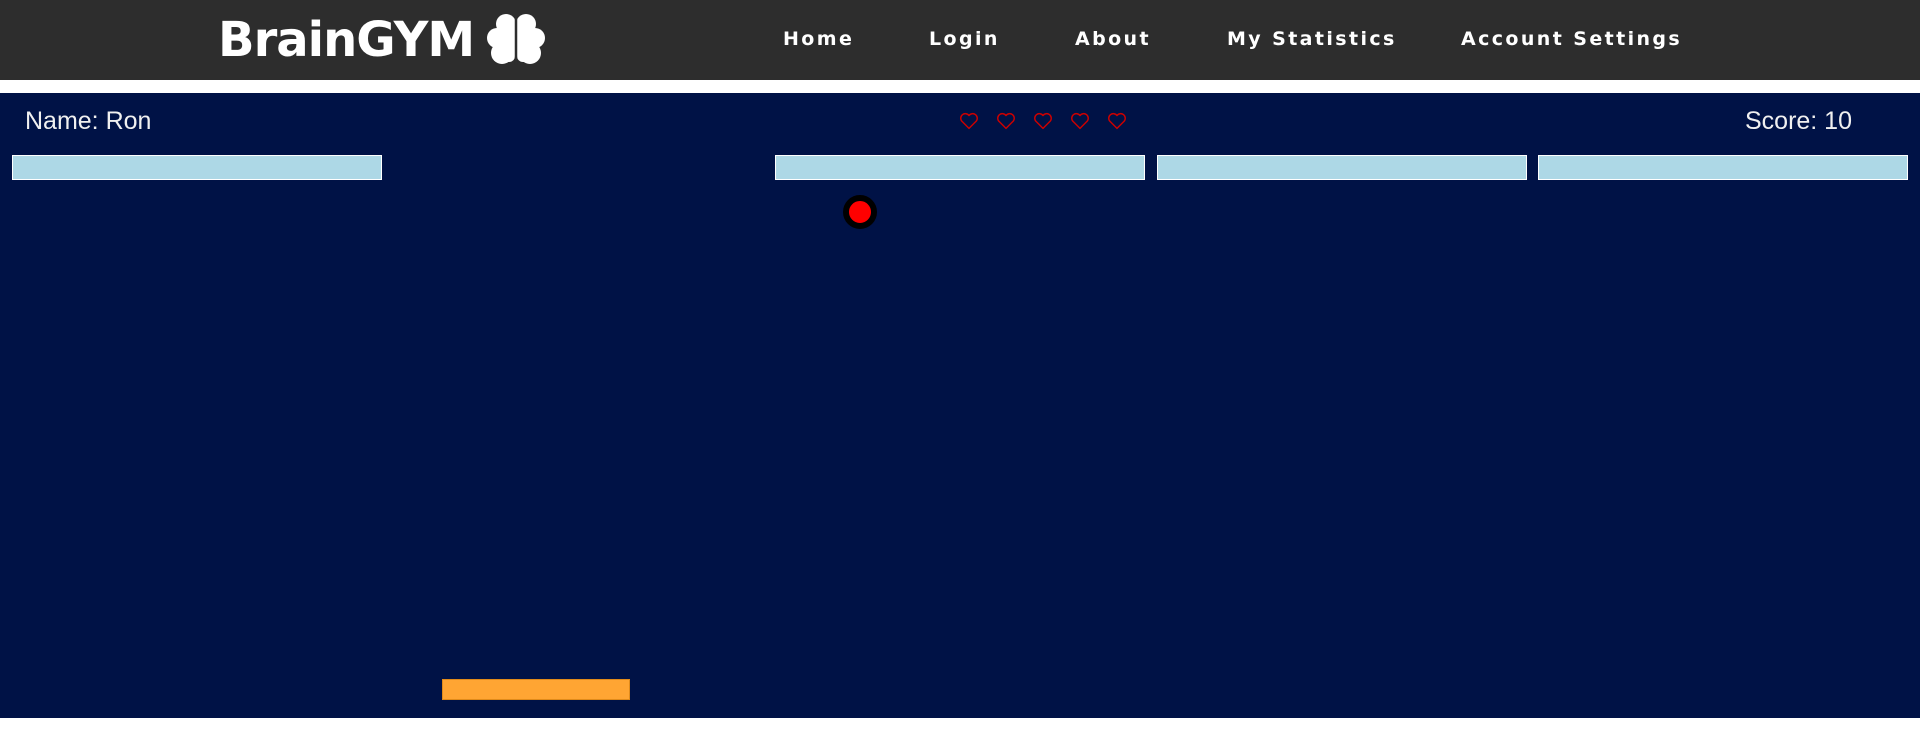  Describe the element at coordinates (1571, 39) in the screenshot. I see `nav-account-settings: Account Settings` at that location.